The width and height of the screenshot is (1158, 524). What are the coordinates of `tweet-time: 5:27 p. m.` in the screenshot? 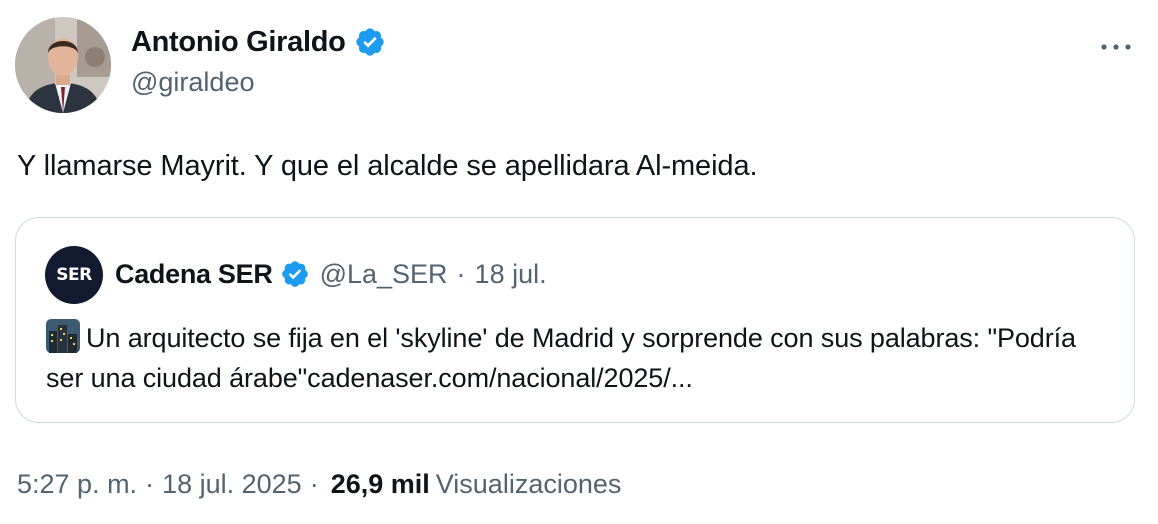 It's located at (77, 484).